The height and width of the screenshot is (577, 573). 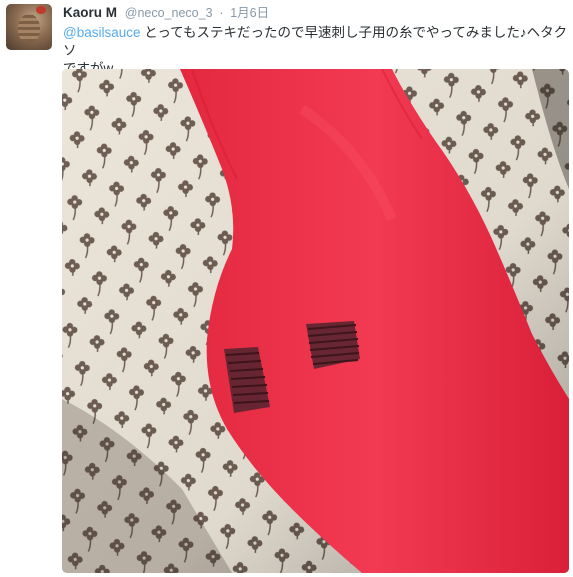 I want to click on author-handle: @neco_neco_3, so click(x=169, y=13).